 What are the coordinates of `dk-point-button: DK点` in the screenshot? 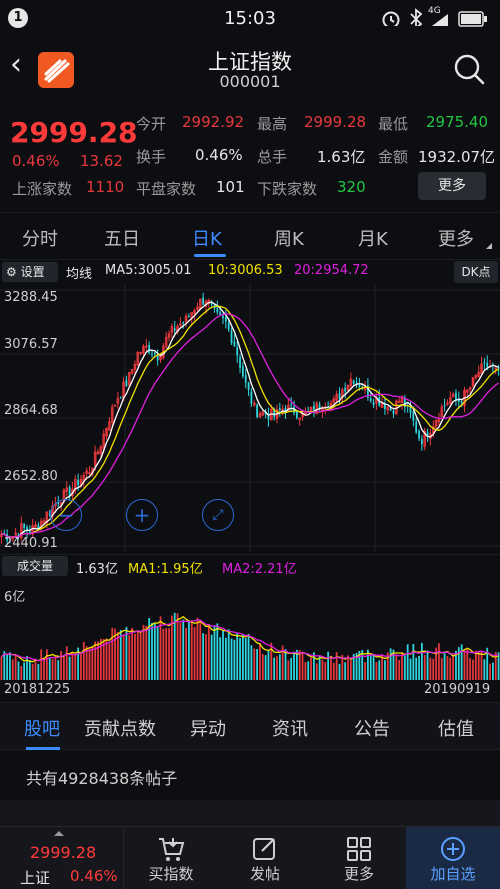 It's located at (476, 272).